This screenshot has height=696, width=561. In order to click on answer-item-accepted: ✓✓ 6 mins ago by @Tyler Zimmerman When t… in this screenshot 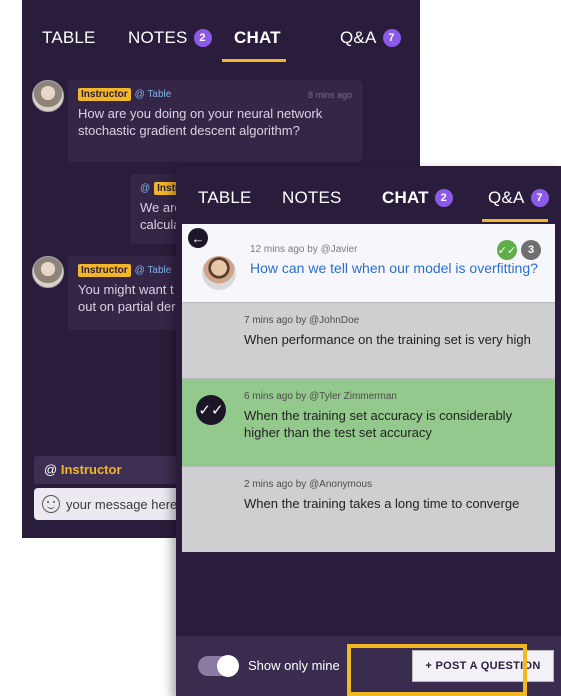, I will do `click(368, 422)`.